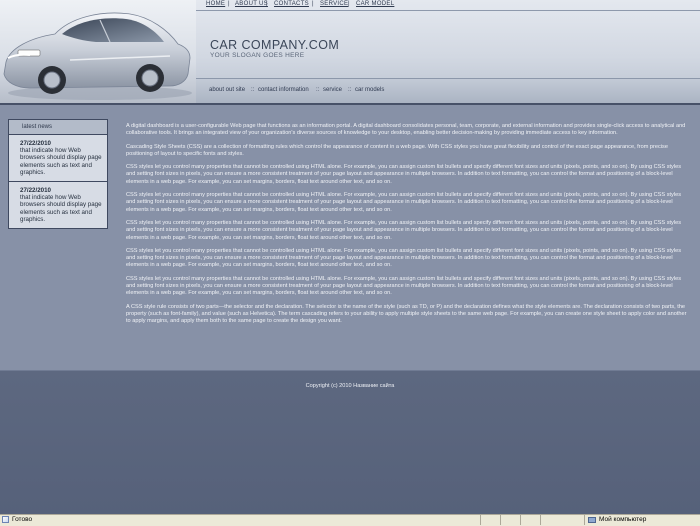  What do you see at coordinates (369, 90) in the screenshot?
I see `subnav-link-car-models: car models` at bounding box center [369, 90].